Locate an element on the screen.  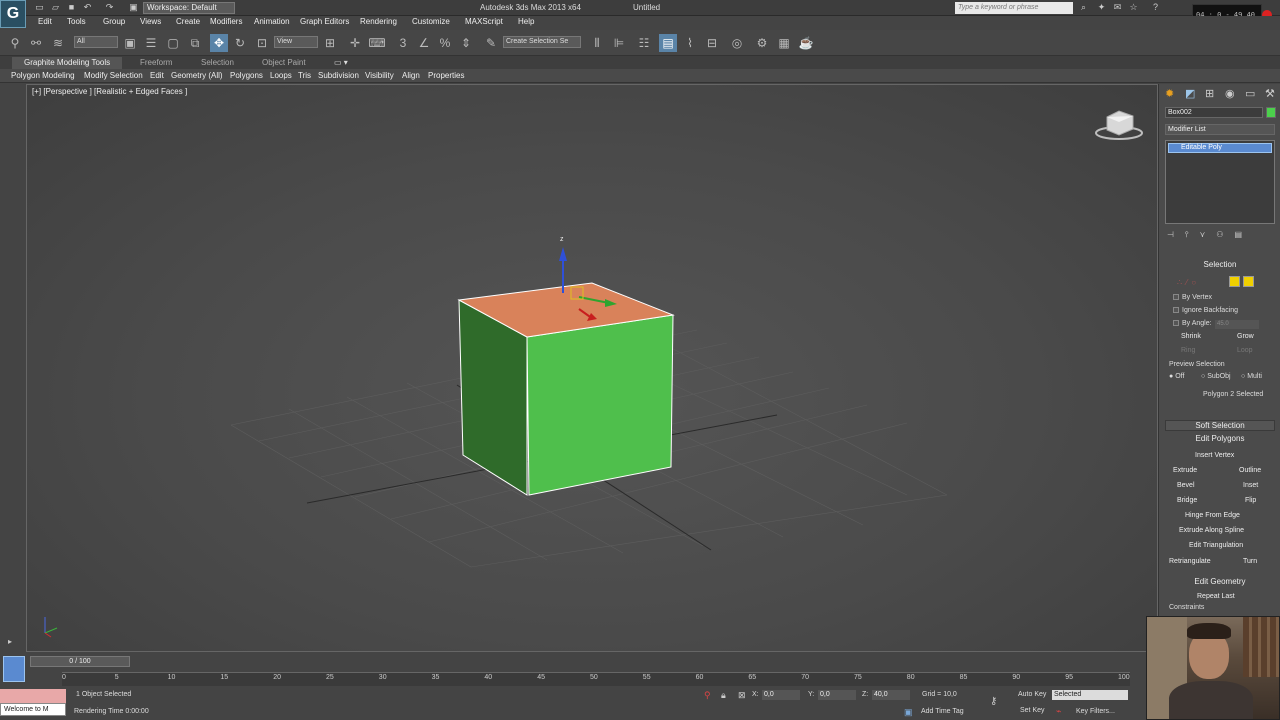
rollout-selection: Selection is located at coordinates (1220, 265).